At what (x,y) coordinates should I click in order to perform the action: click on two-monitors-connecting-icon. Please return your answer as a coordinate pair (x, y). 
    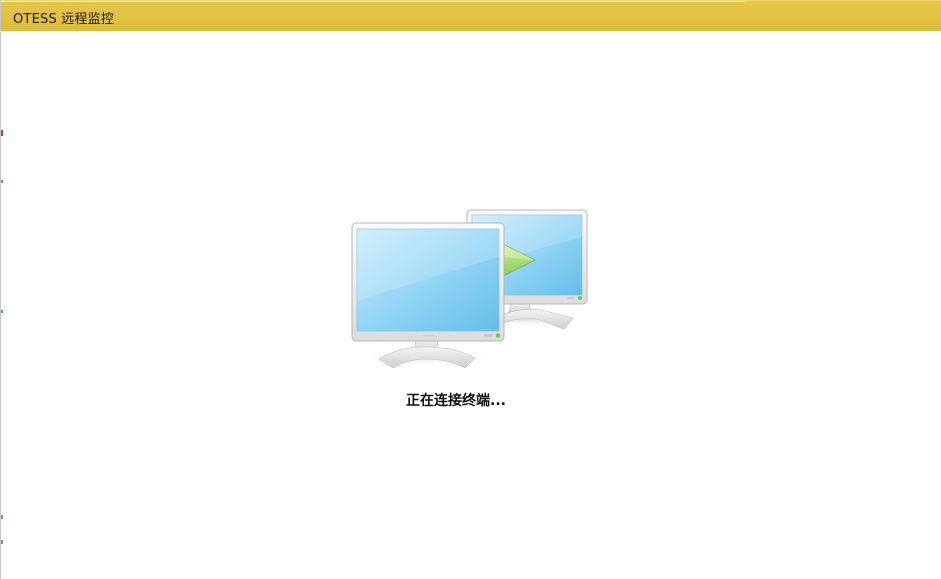
    Looking at the image, I should click on (469, 289).